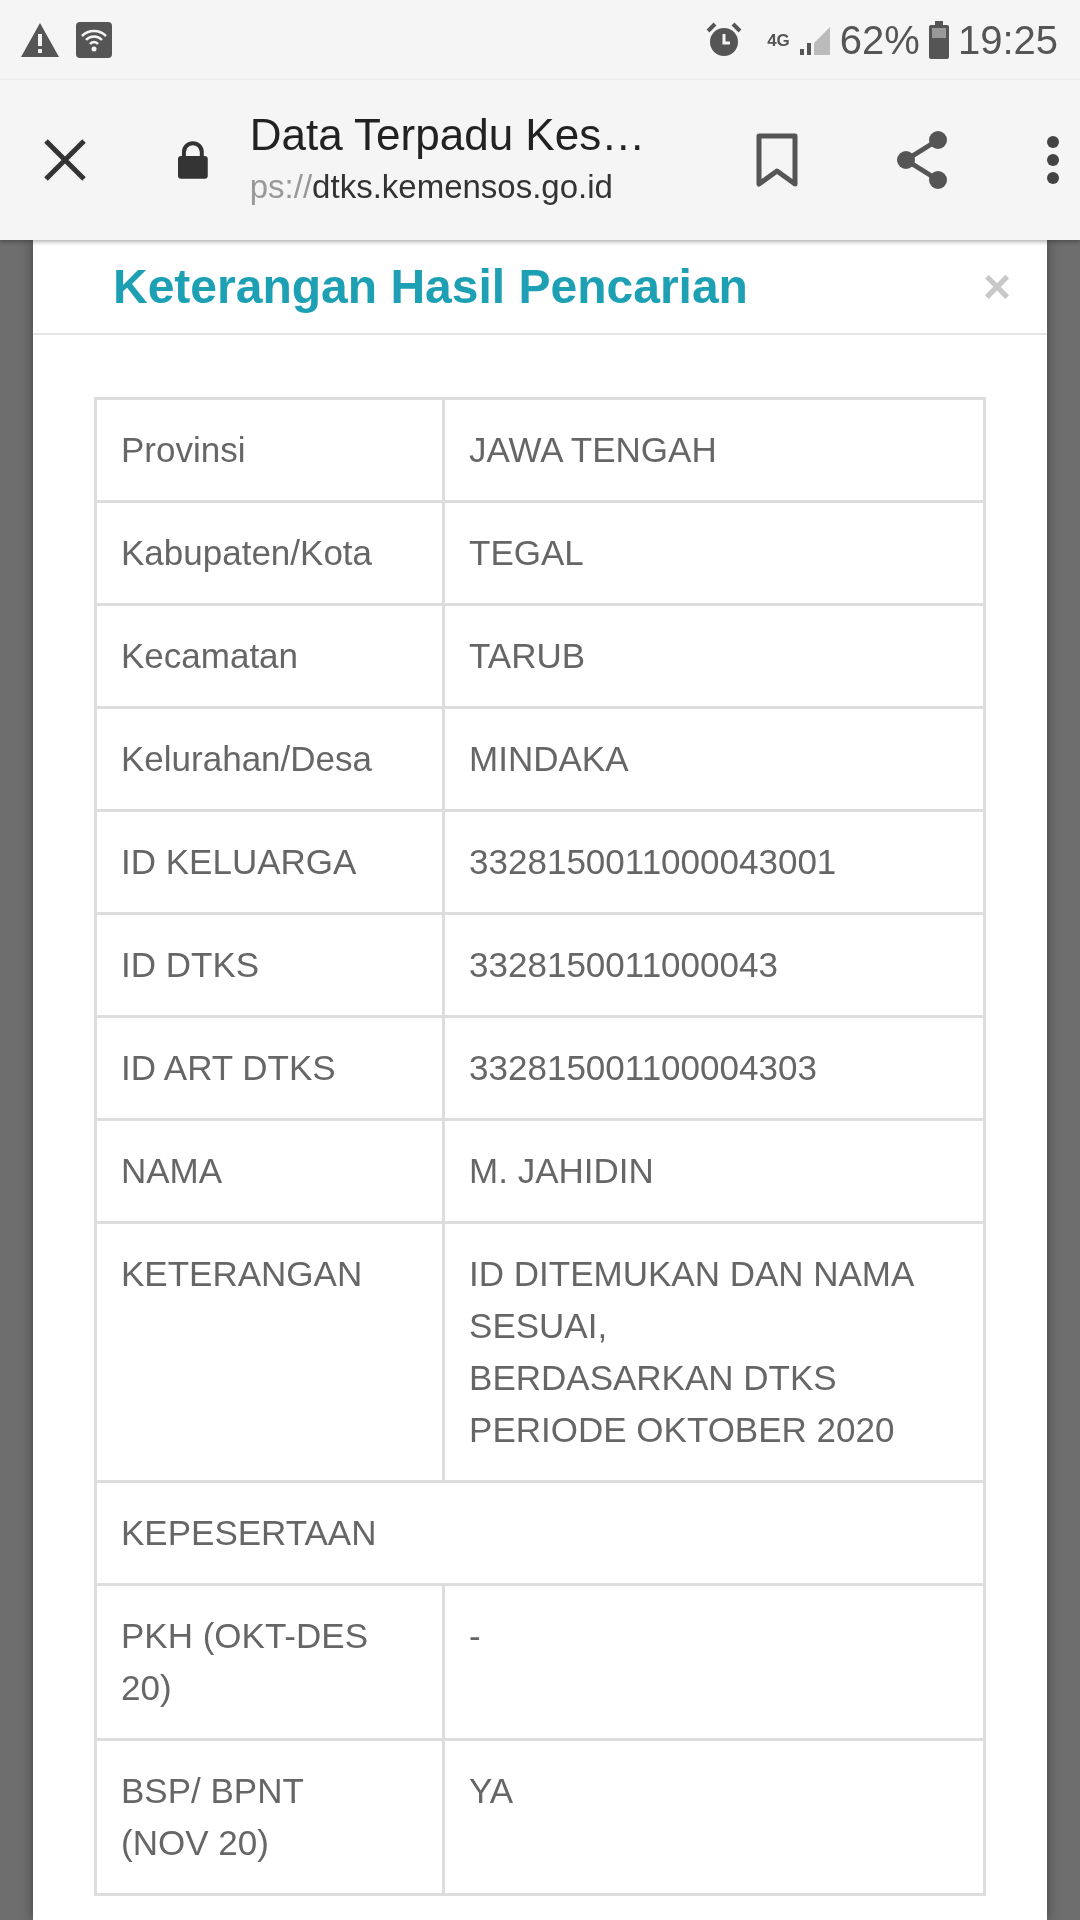 This screenshot has height=1920, width=1080. What do you see at coordinates (938, 40) in the screenshot?
I see `battery-icon` at bounding box center [938, 40].